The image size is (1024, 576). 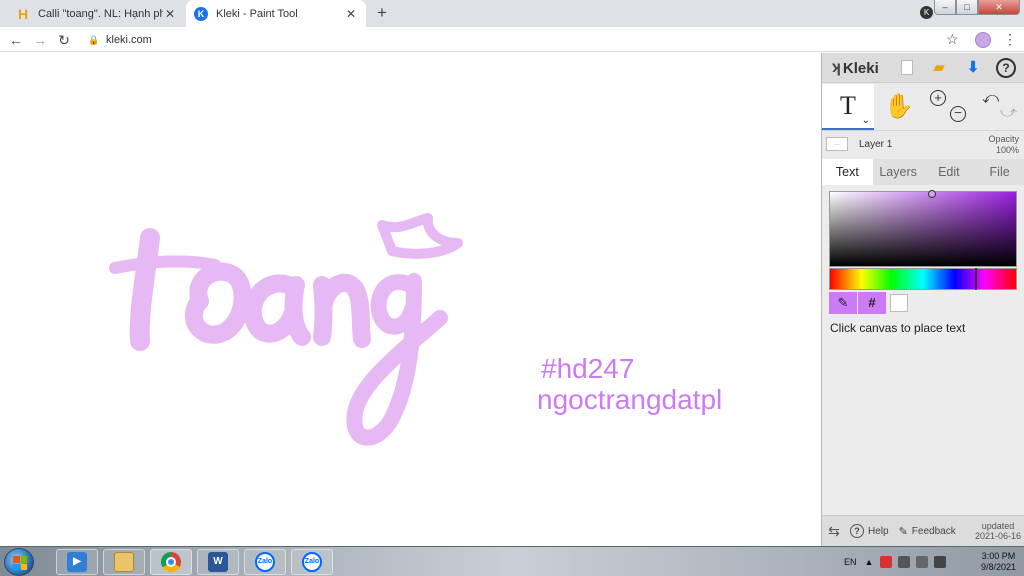 I want to click on zoom-out-icon: −, so click(x=958, y=114).